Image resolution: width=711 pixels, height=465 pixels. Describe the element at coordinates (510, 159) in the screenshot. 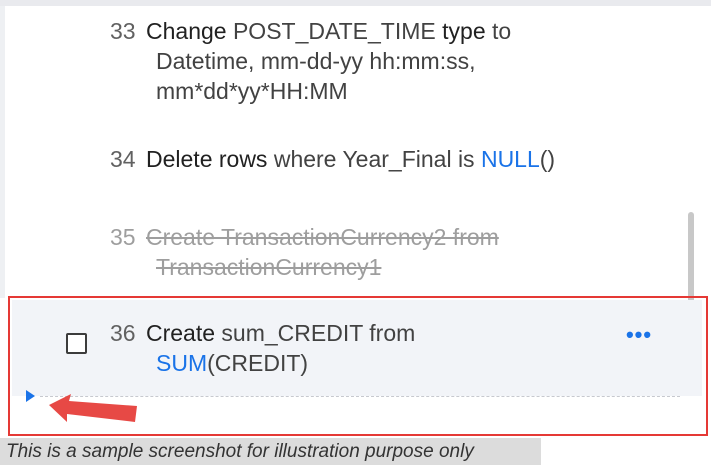

I see `step-function: NULL` at that location.